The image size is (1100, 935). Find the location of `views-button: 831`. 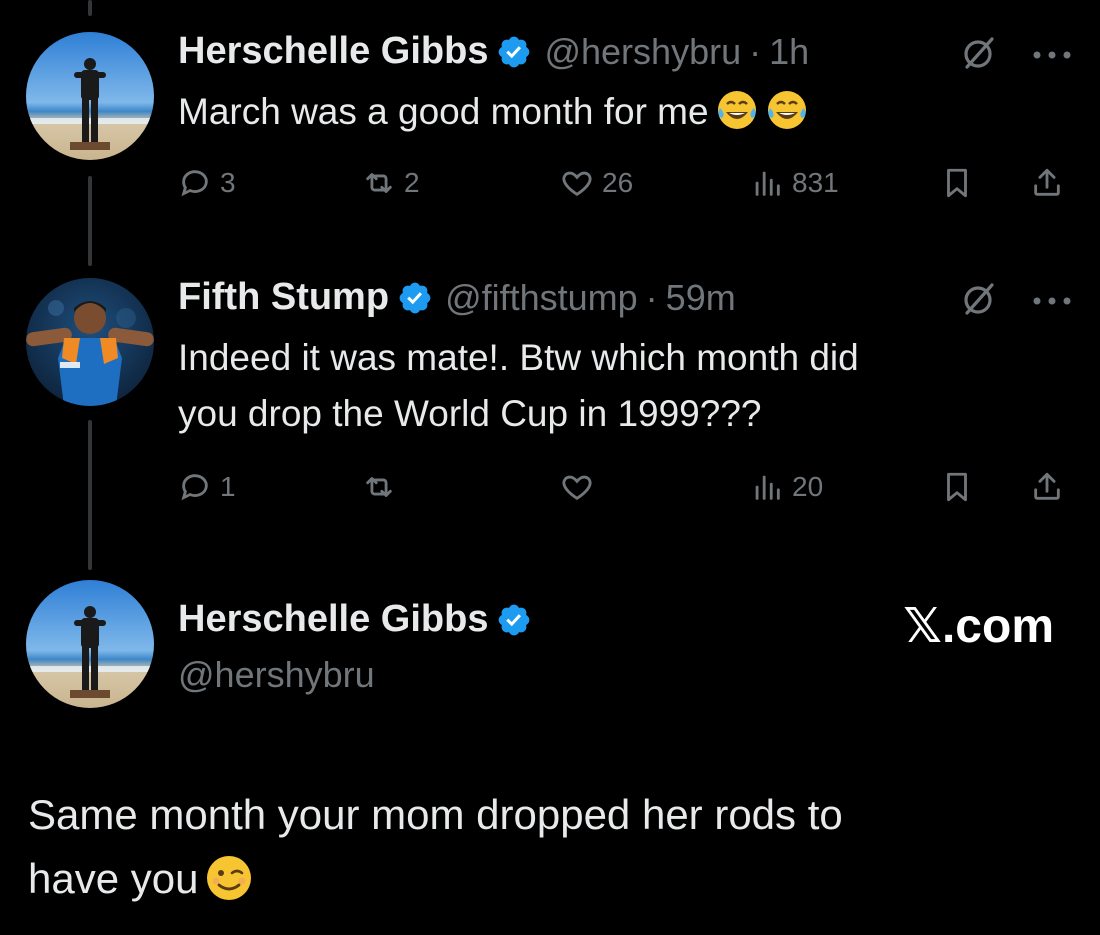

views-button: 831 is located at coordinates (794, 183).